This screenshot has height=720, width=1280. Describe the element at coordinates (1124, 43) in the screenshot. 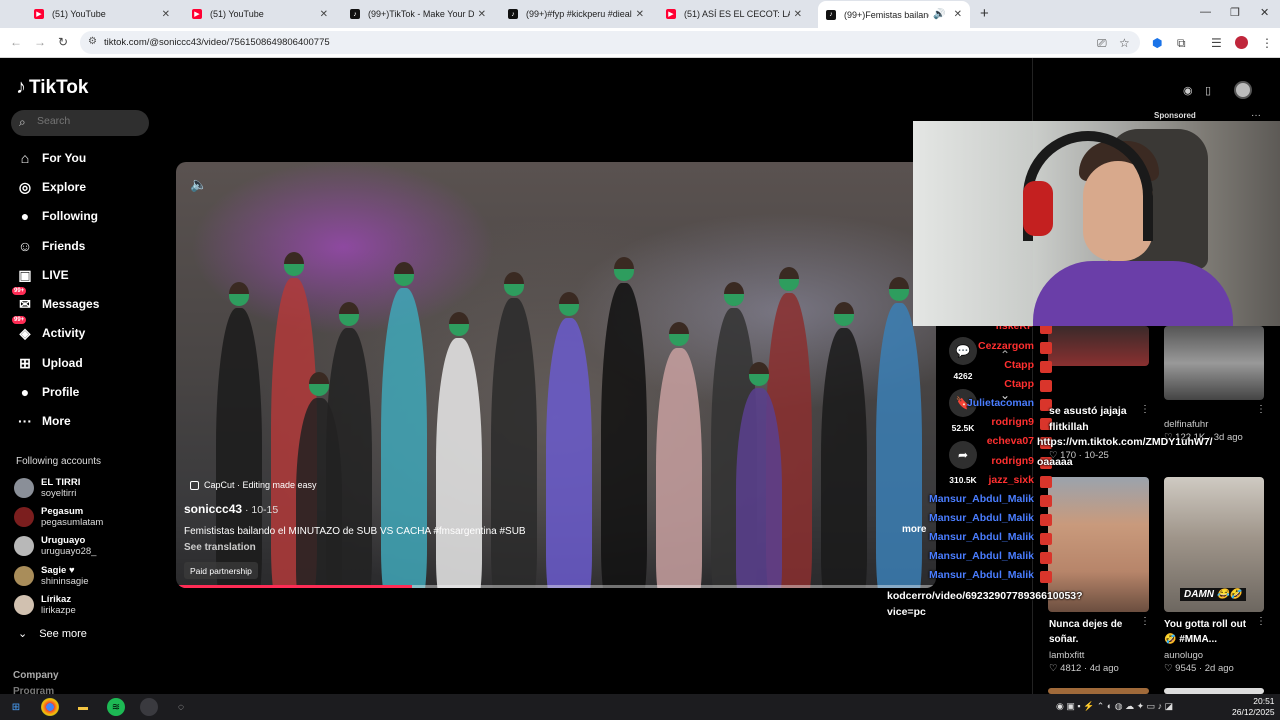

I see `bookmark-star-icon: ☆` at that location.